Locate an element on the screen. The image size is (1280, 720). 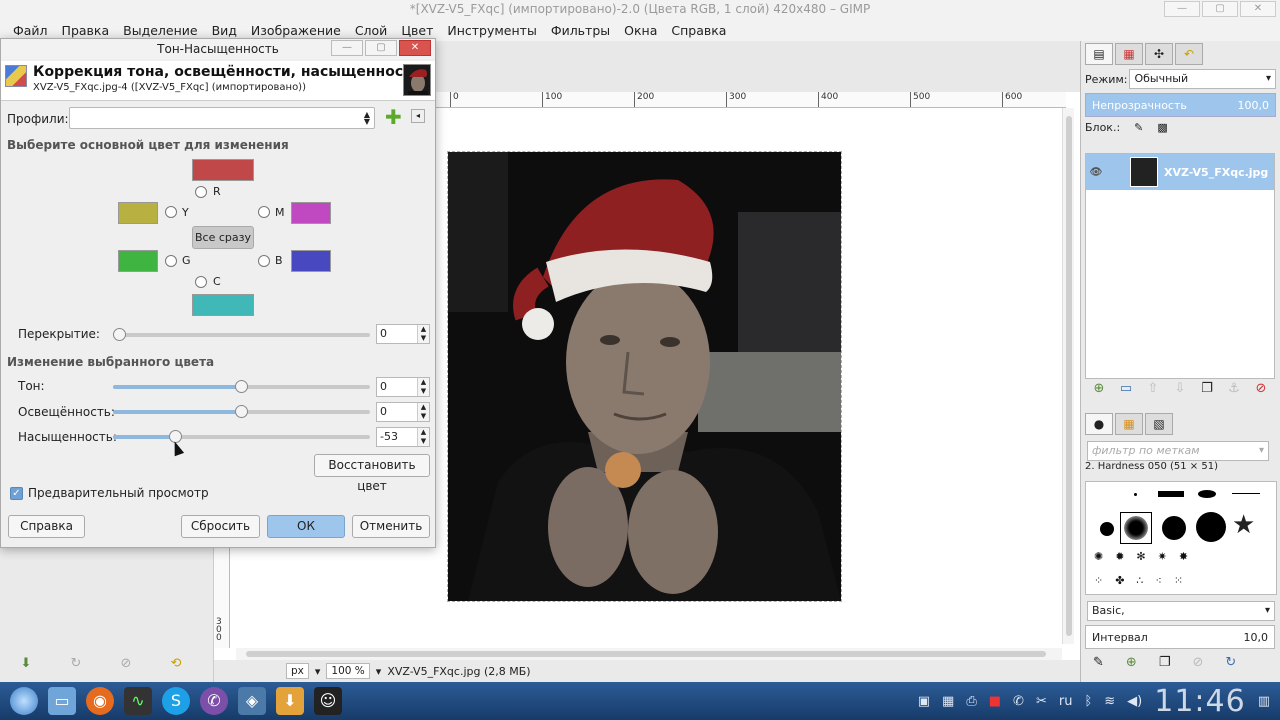
overlap-slider is located at coordinates (241, 334).